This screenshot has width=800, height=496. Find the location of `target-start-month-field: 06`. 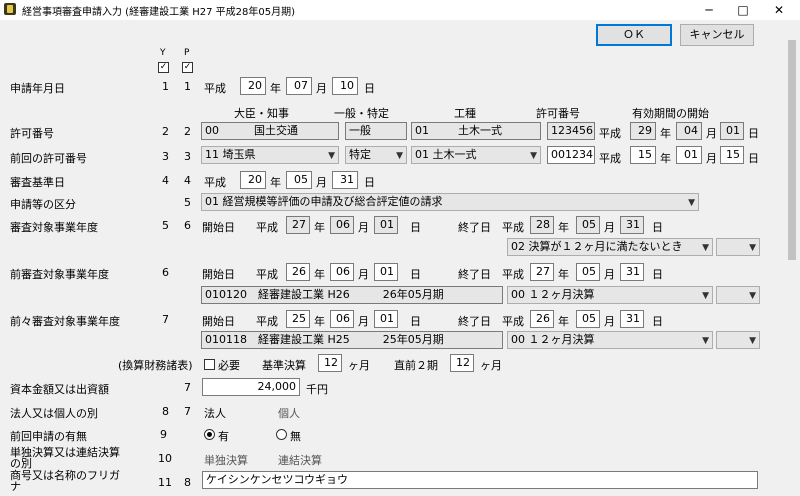

target-start-month-field: 06 is located at coordinates (342, 225).